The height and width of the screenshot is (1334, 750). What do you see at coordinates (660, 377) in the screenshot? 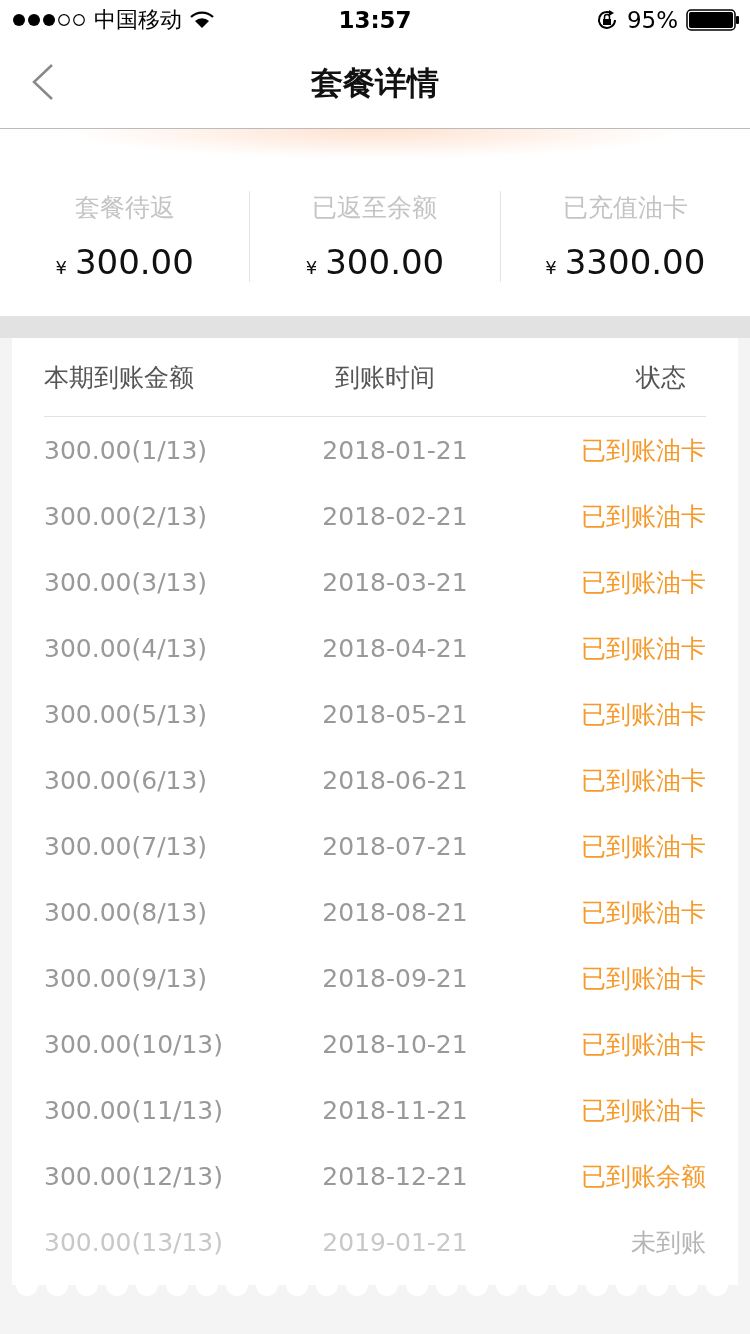
I see `column-header: 状态` at bounding box center [660, 377].